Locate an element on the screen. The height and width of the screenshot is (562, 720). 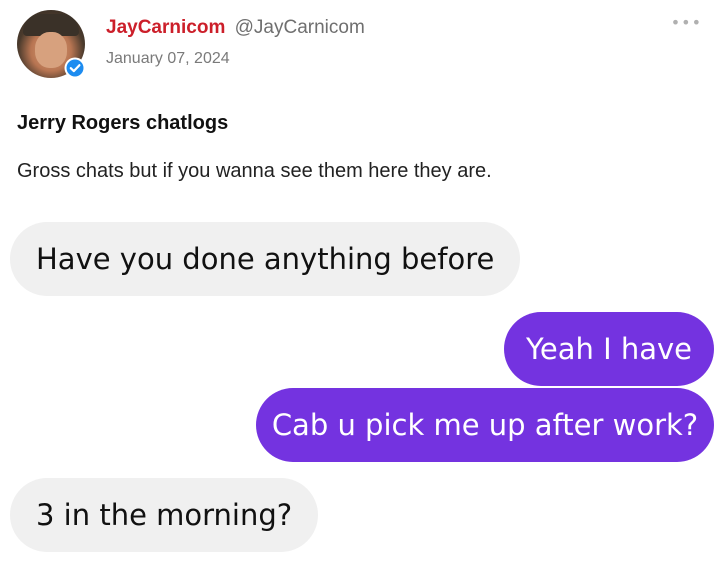
message-text: 3 in the morning? is located at coordinates (164, 515).